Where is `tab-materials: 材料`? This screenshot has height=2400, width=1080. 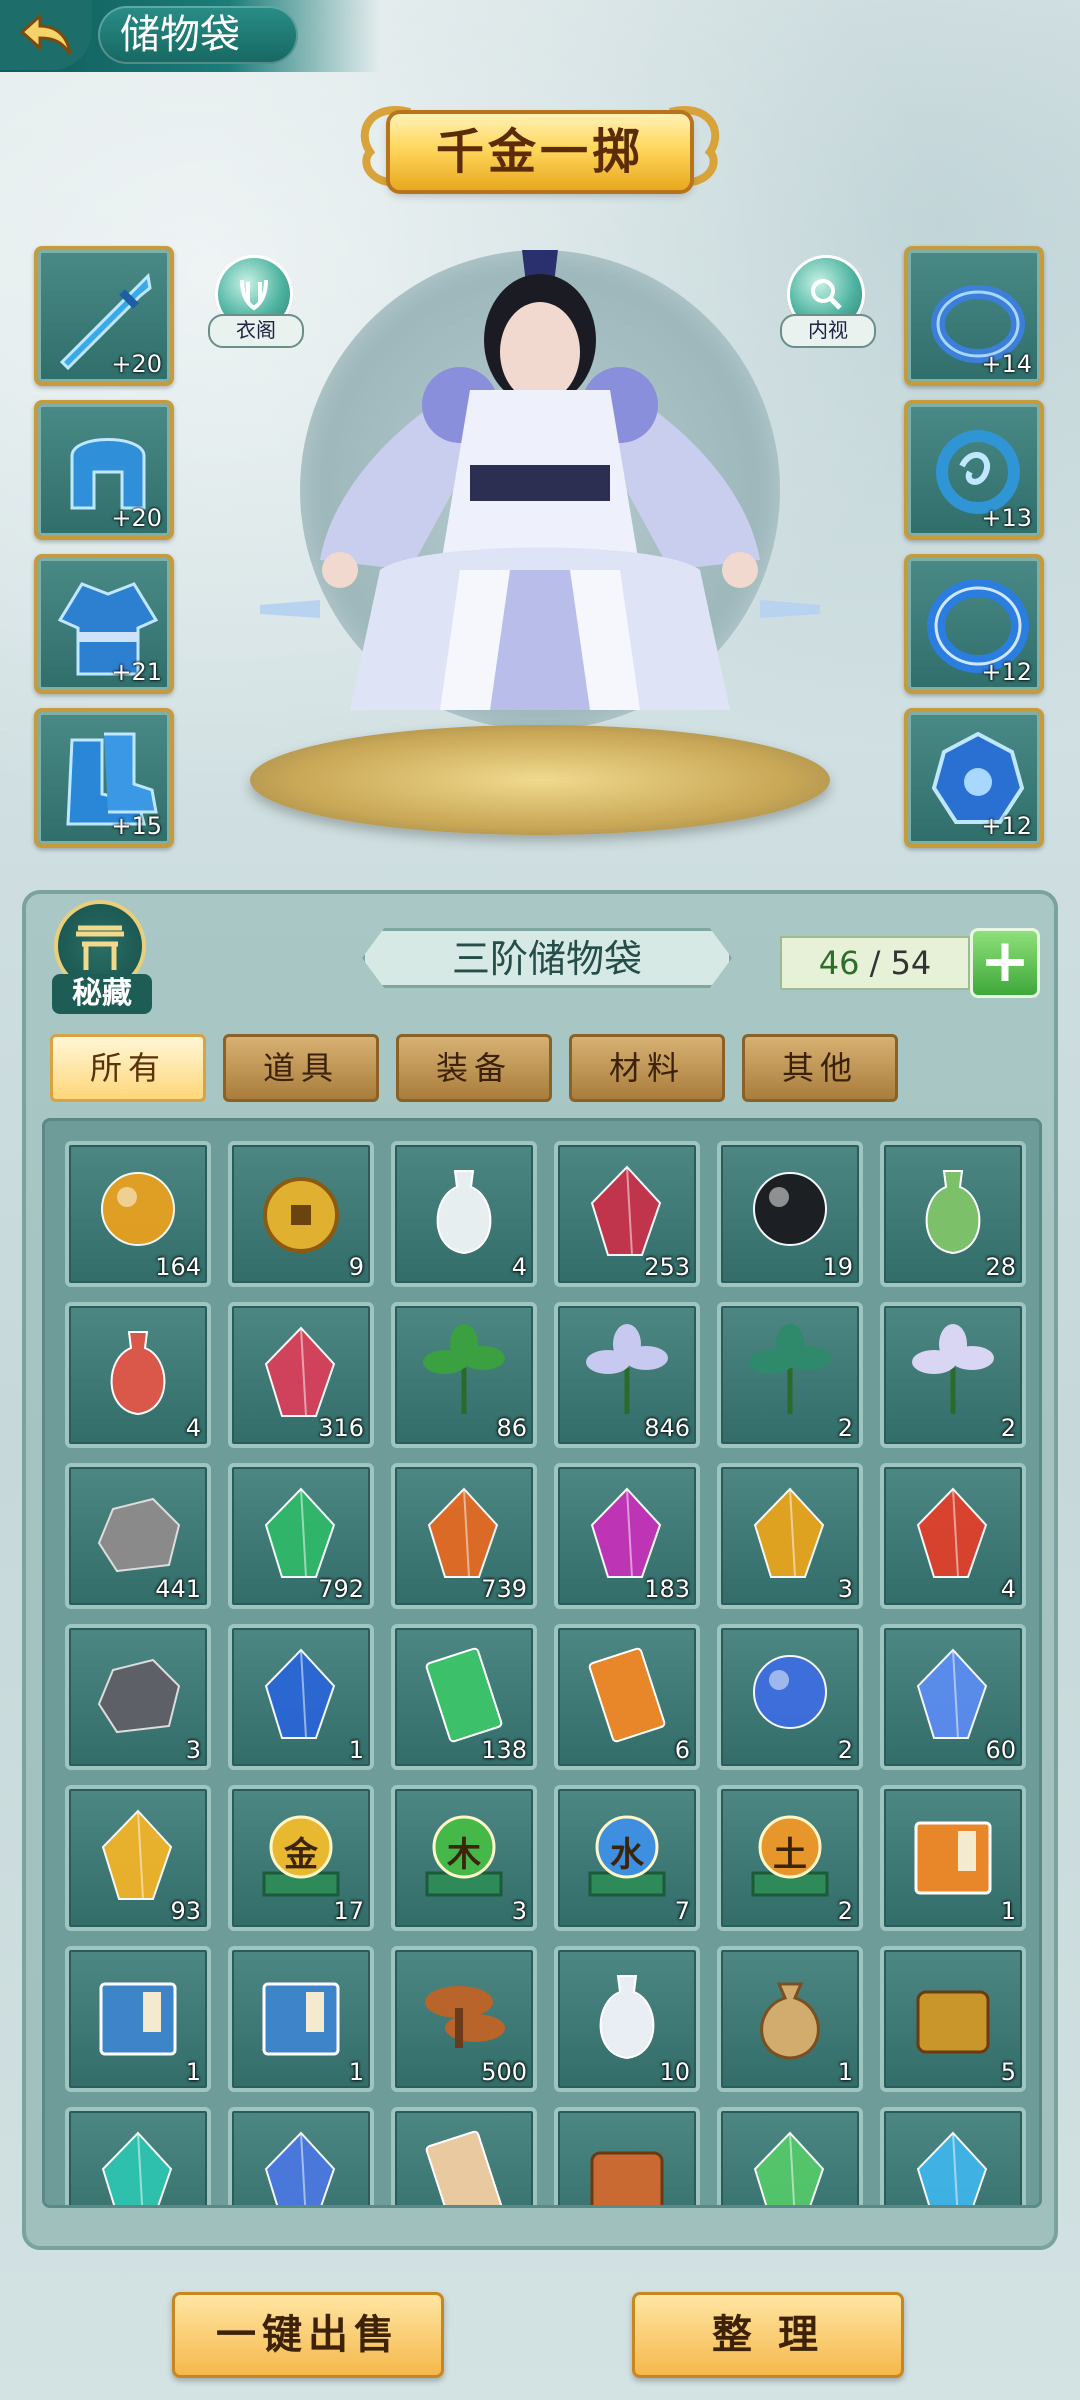
tab-materials: 材料 is located at coordinates (647, 1068).